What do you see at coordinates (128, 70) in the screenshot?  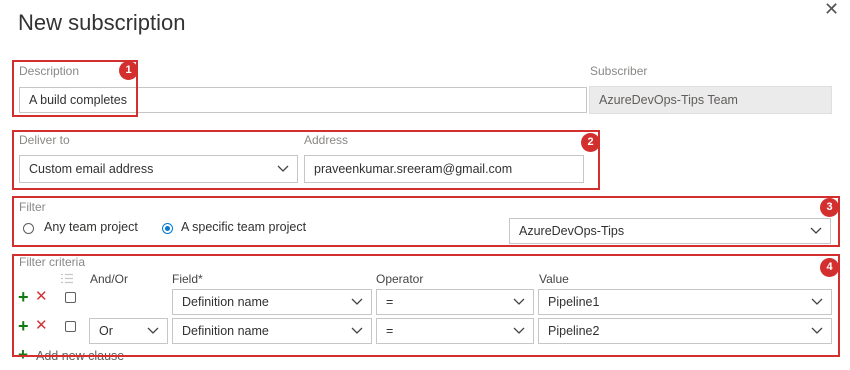 I see `badge-1: 1` at bounding box center [128, 70].